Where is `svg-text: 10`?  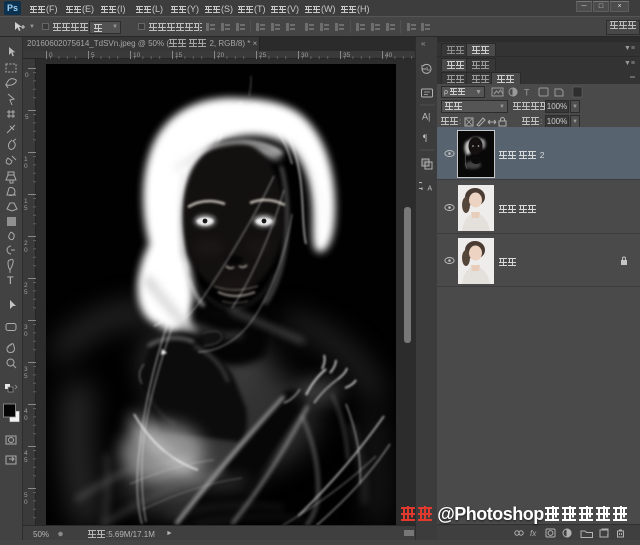 svg-text: 10 is located at coordinates (137, 55).